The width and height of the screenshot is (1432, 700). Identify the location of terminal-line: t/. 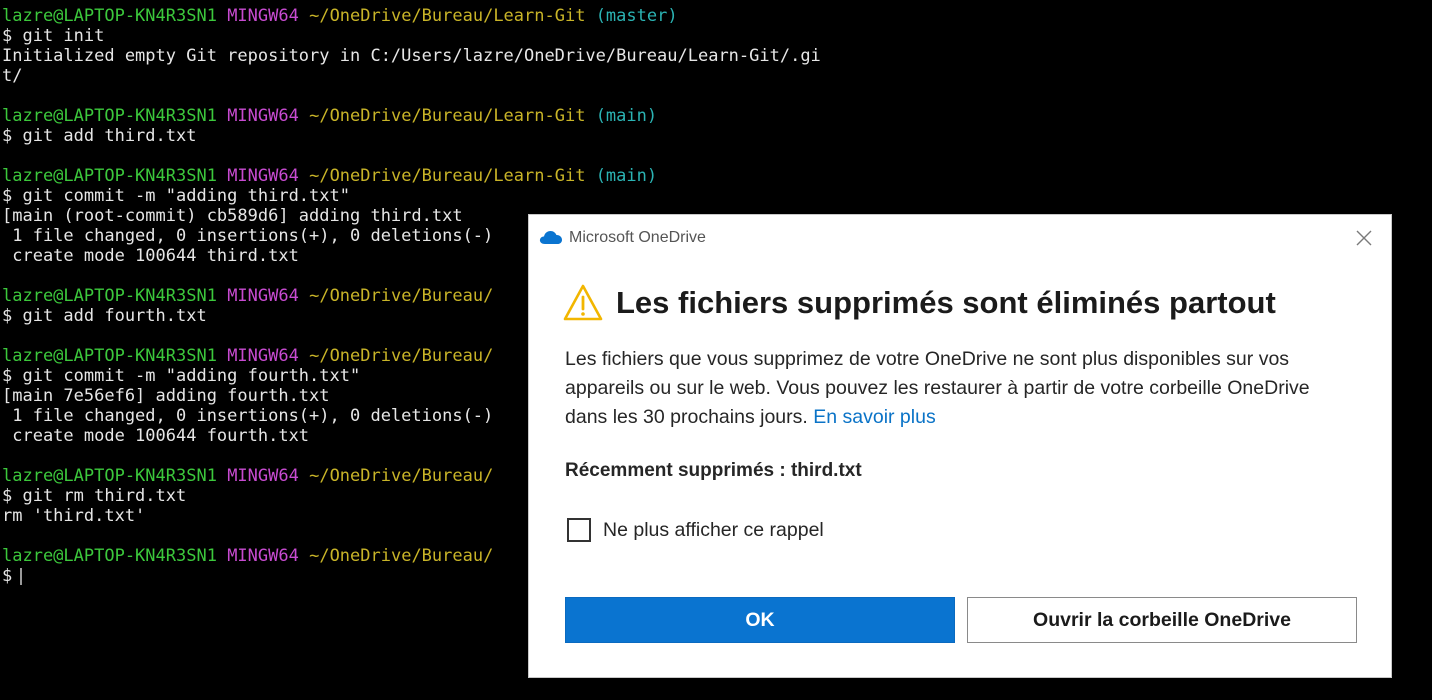
(12, 76).